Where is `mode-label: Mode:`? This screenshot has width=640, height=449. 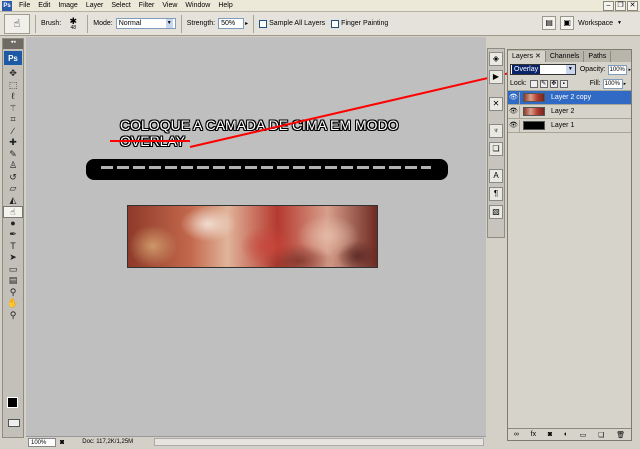 mode-label: Mode: is located at coordinates (103, 23).